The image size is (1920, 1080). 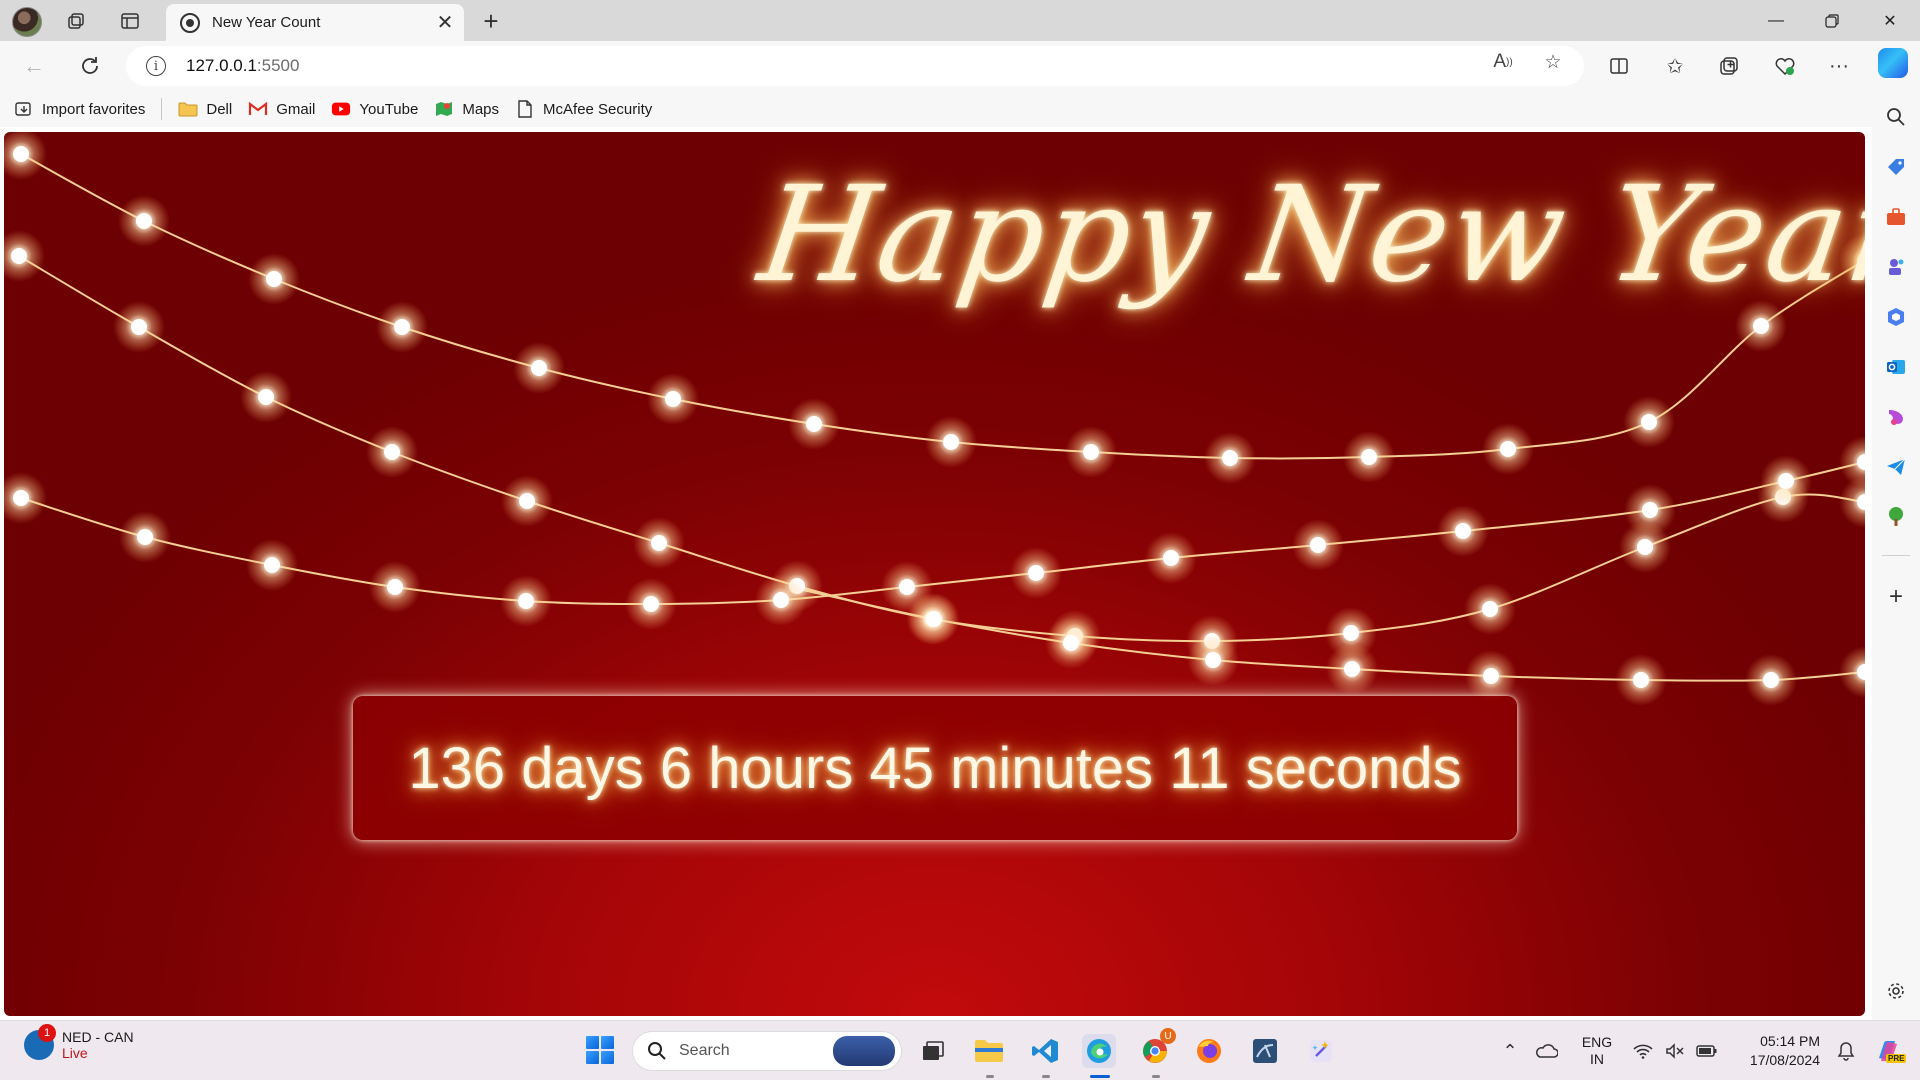 I want to click on edge-browser-icon, so click(x=1099, y=1051).